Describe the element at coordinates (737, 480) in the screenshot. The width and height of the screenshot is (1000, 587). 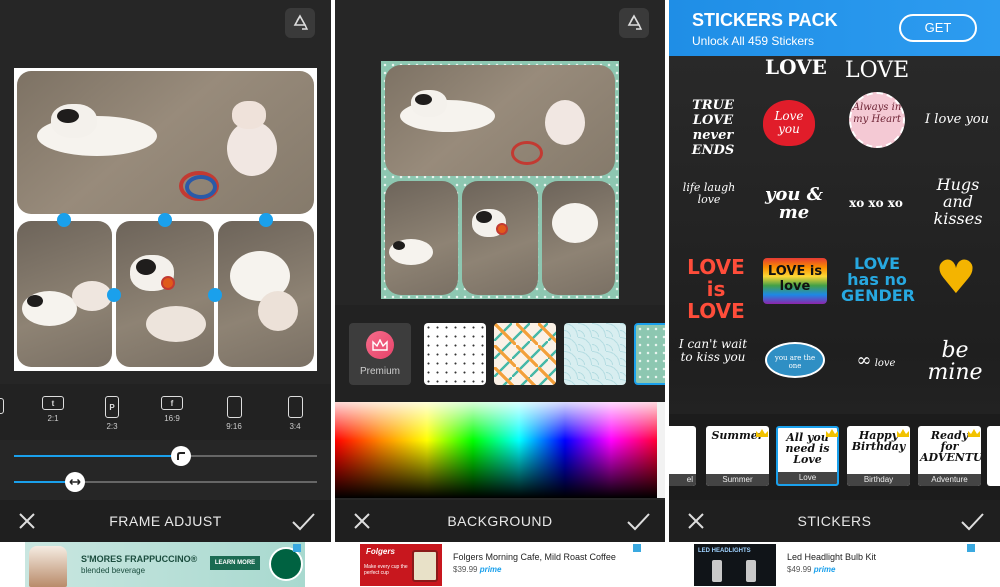
I see `category-caption: Summer` at that location.